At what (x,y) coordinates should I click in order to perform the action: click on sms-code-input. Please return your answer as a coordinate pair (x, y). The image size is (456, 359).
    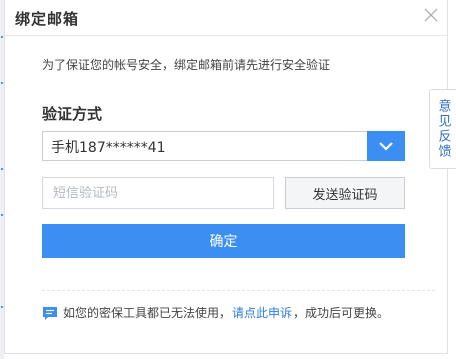
    Looking at the image, I should click on (158, 193).